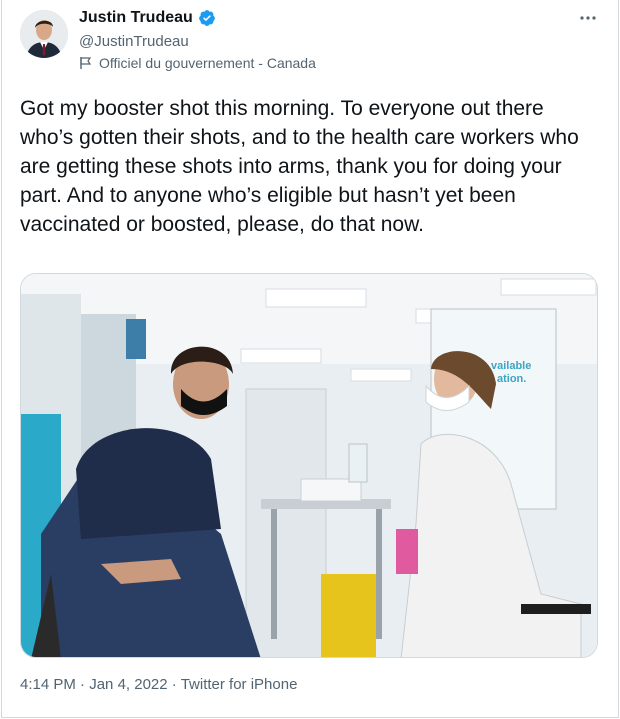 The height and width of the screenshot is (719, 620). I want to click on government-label: Officiel du gouvernement - Canada, so click(197, 63).